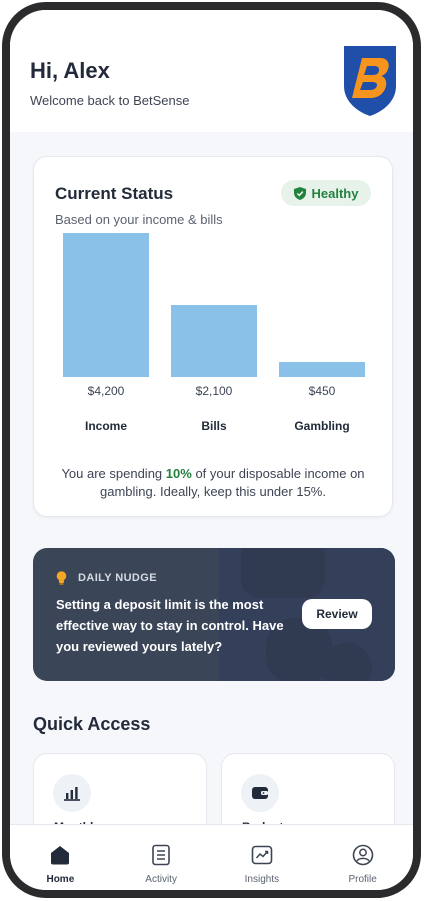 The image size is (424, 901). Describe the element at coordinates (283, 573) in the screenshot. I see `decor-shape` at that location.